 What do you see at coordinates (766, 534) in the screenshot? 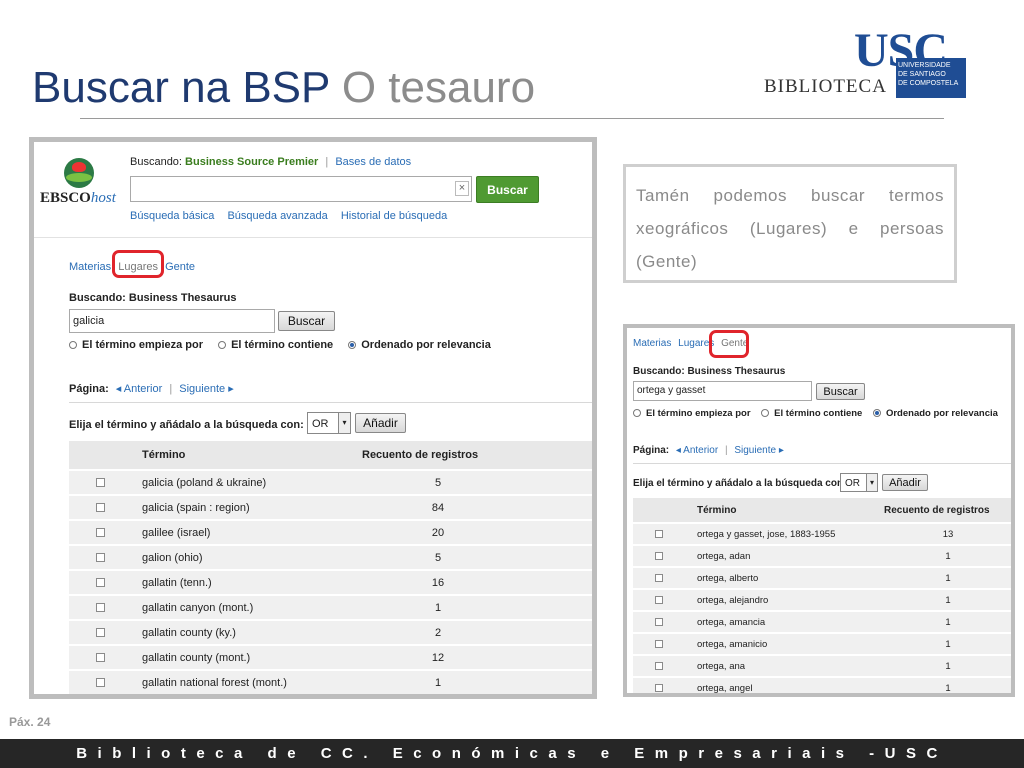
I see `row-term: ortega y gasset, jose, 1883-1955` at bounding box center [766, 534].